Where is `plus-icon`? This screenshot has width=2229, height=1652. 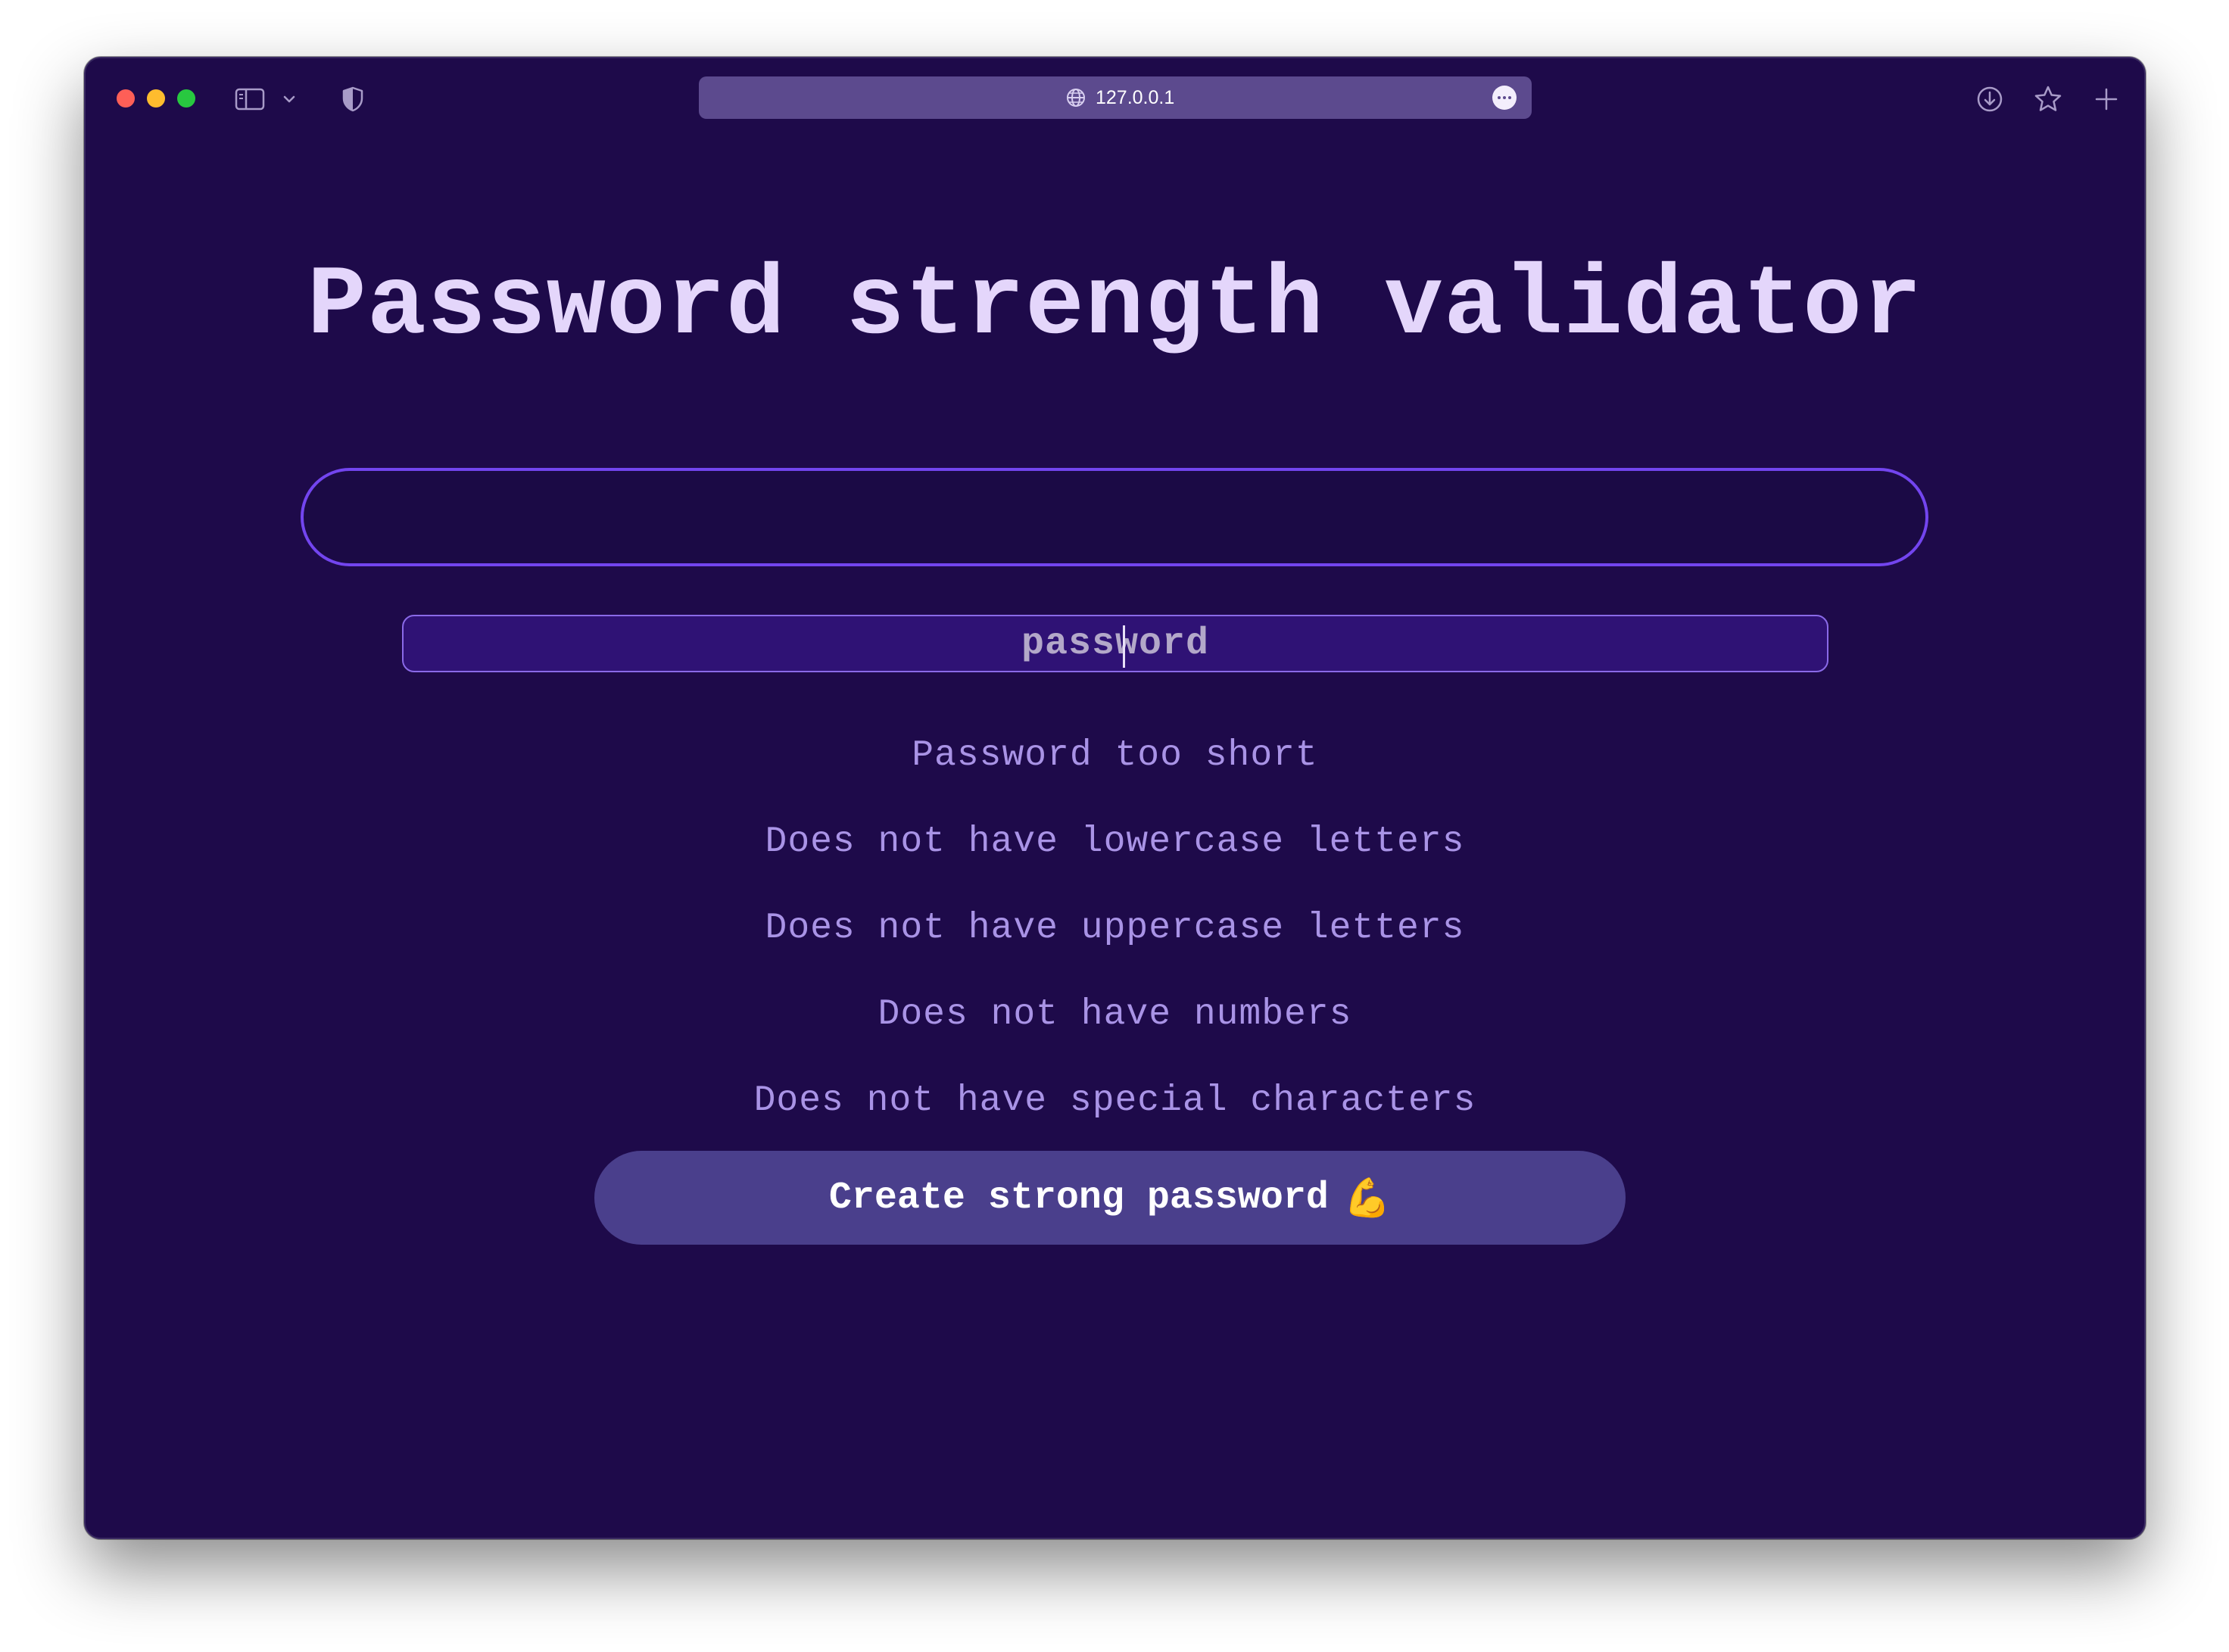 plus-icon is located at coordinates (2106, 99).